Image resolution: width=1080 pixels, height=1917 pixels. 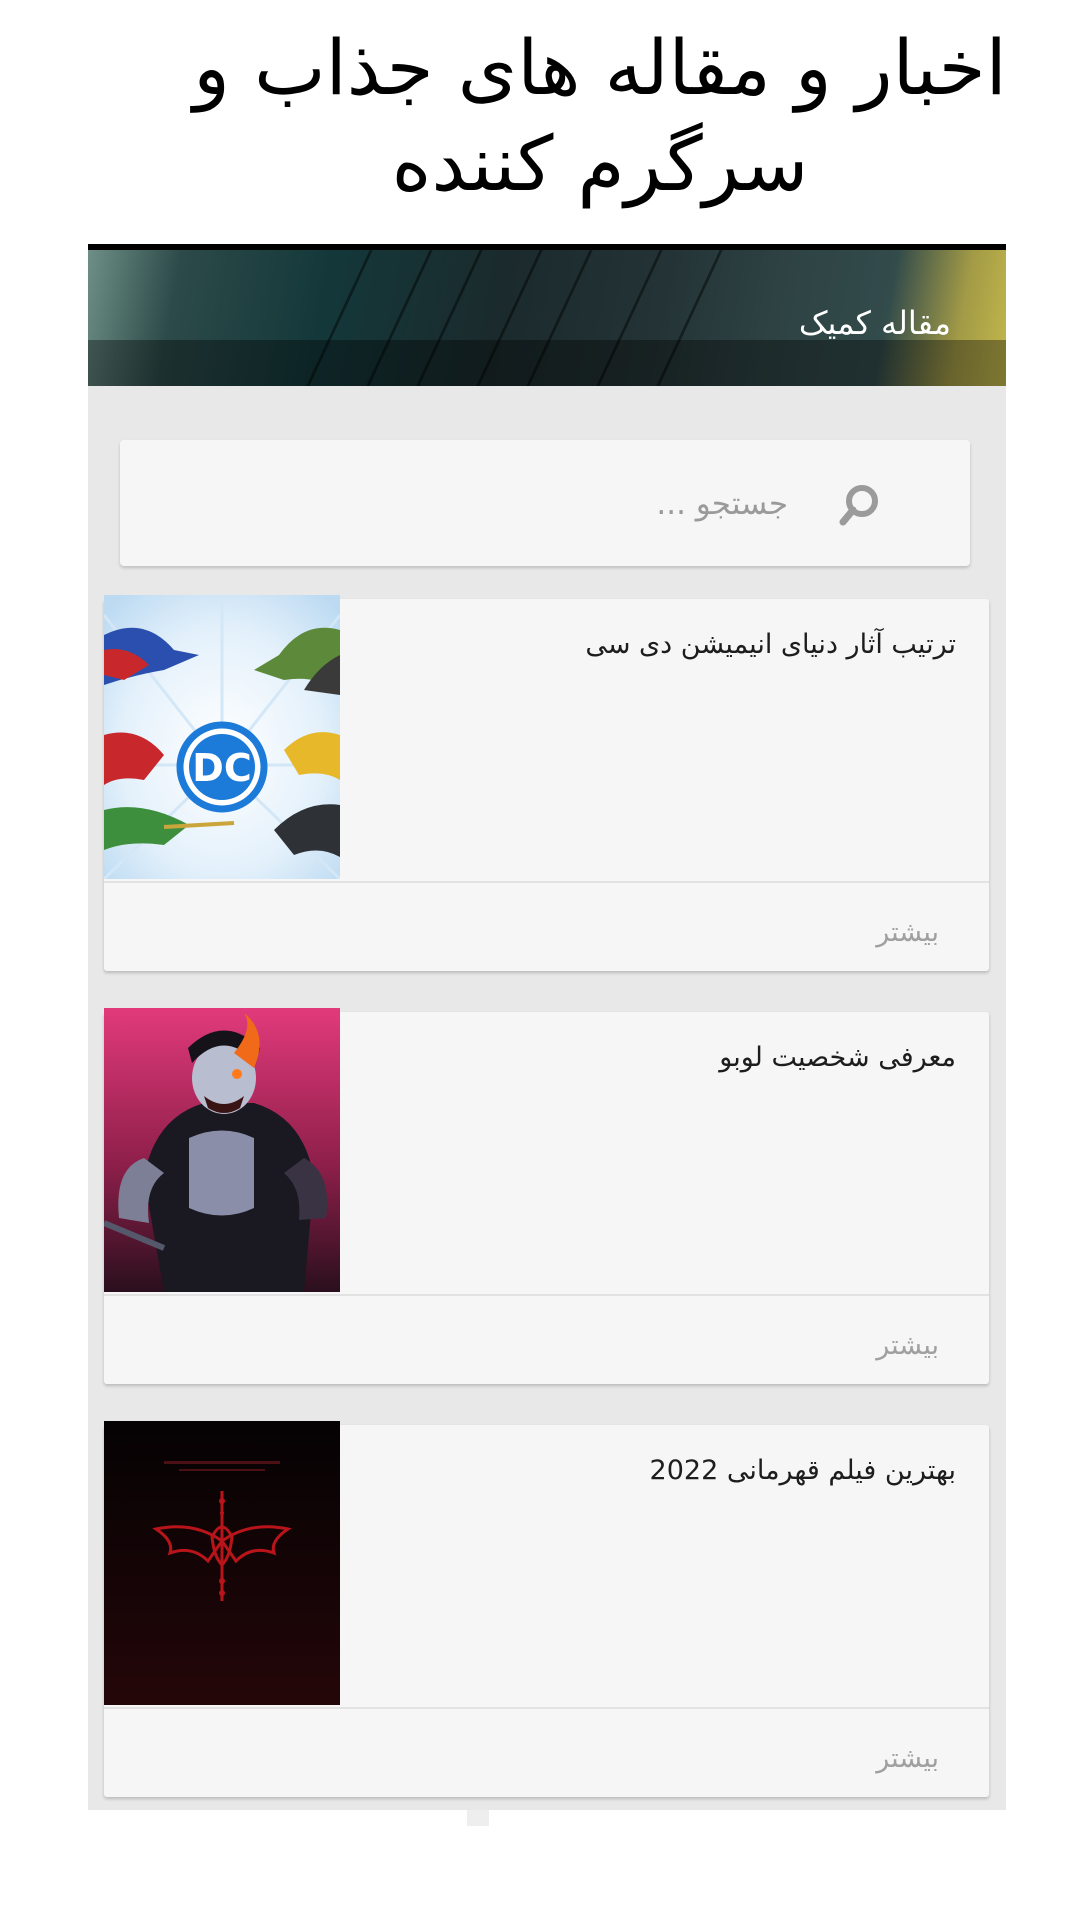 I want to click on search-bar, so click(x=545, y=503).